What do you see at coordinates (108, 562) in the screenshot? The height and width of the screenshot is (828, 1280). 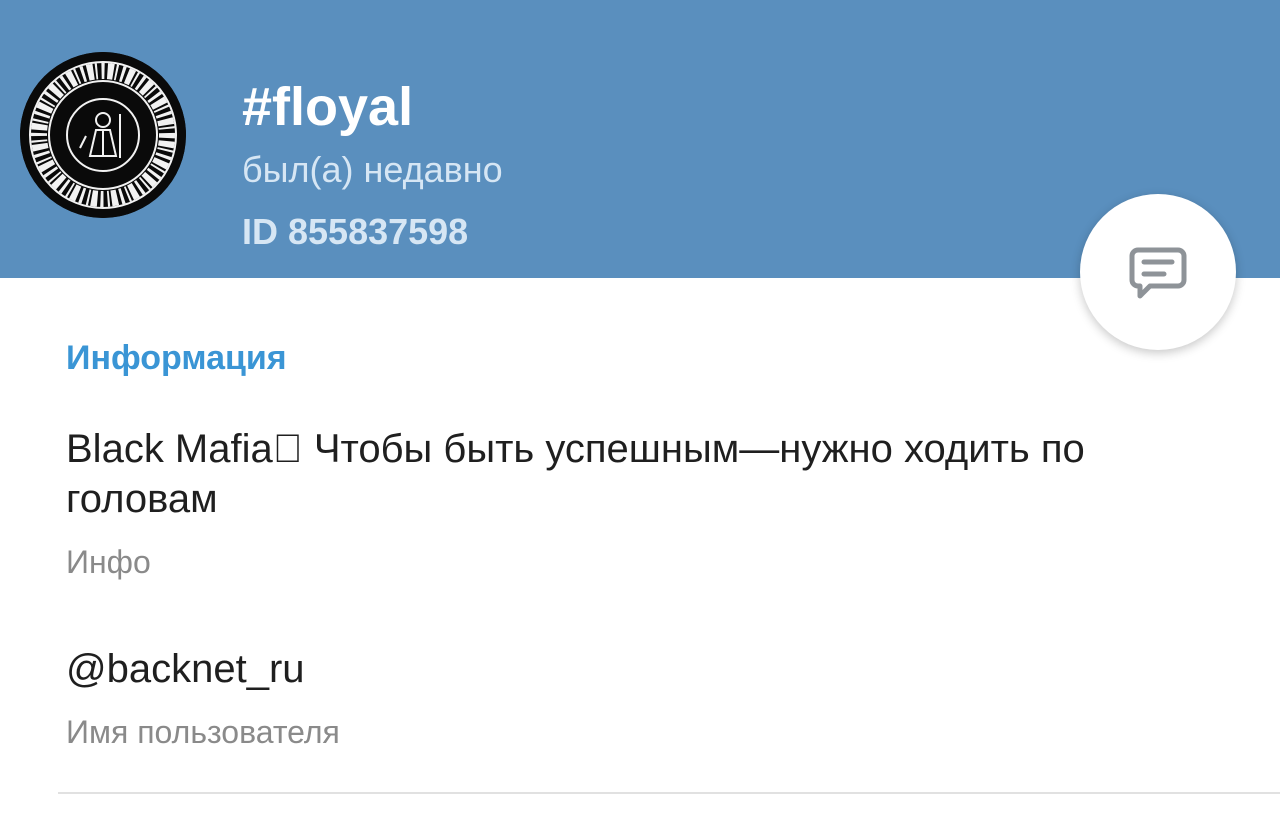 I see `bio-label: Инфо` at bounding box center [108, 562].